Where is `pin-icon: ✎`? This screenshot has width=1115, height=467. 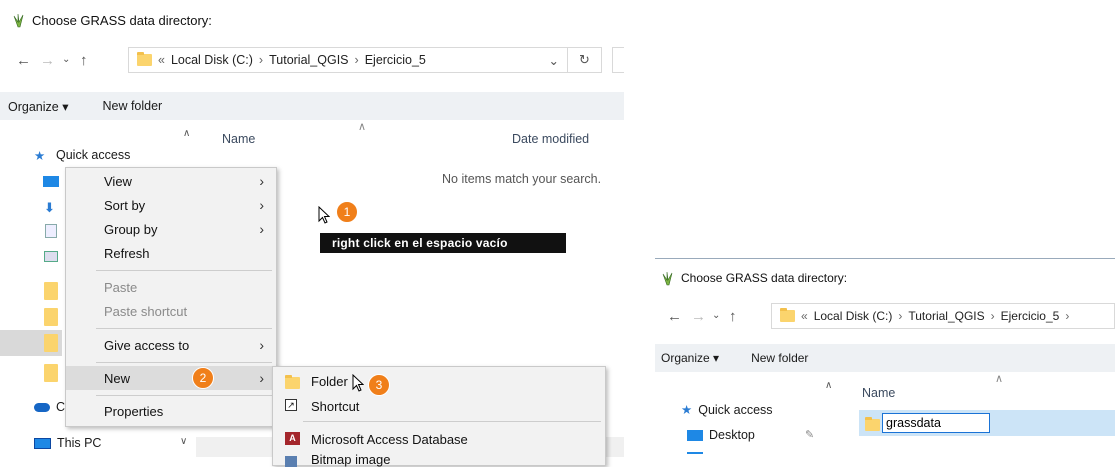 pin-icon: ✎ is located at coordinates (809, 434).